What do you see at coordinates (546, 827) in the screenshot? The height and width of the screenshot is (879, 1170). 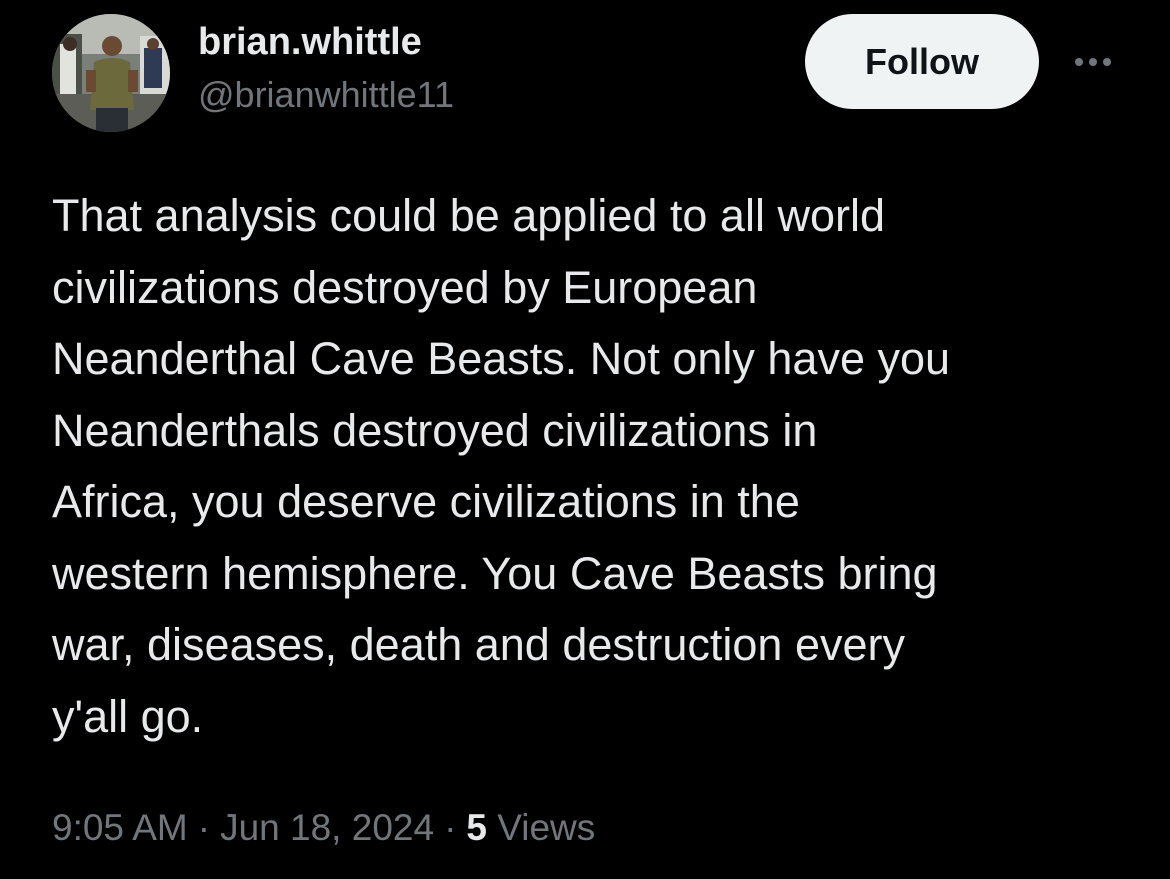 I see `views-label: Views` at bounding box center [546, 827].